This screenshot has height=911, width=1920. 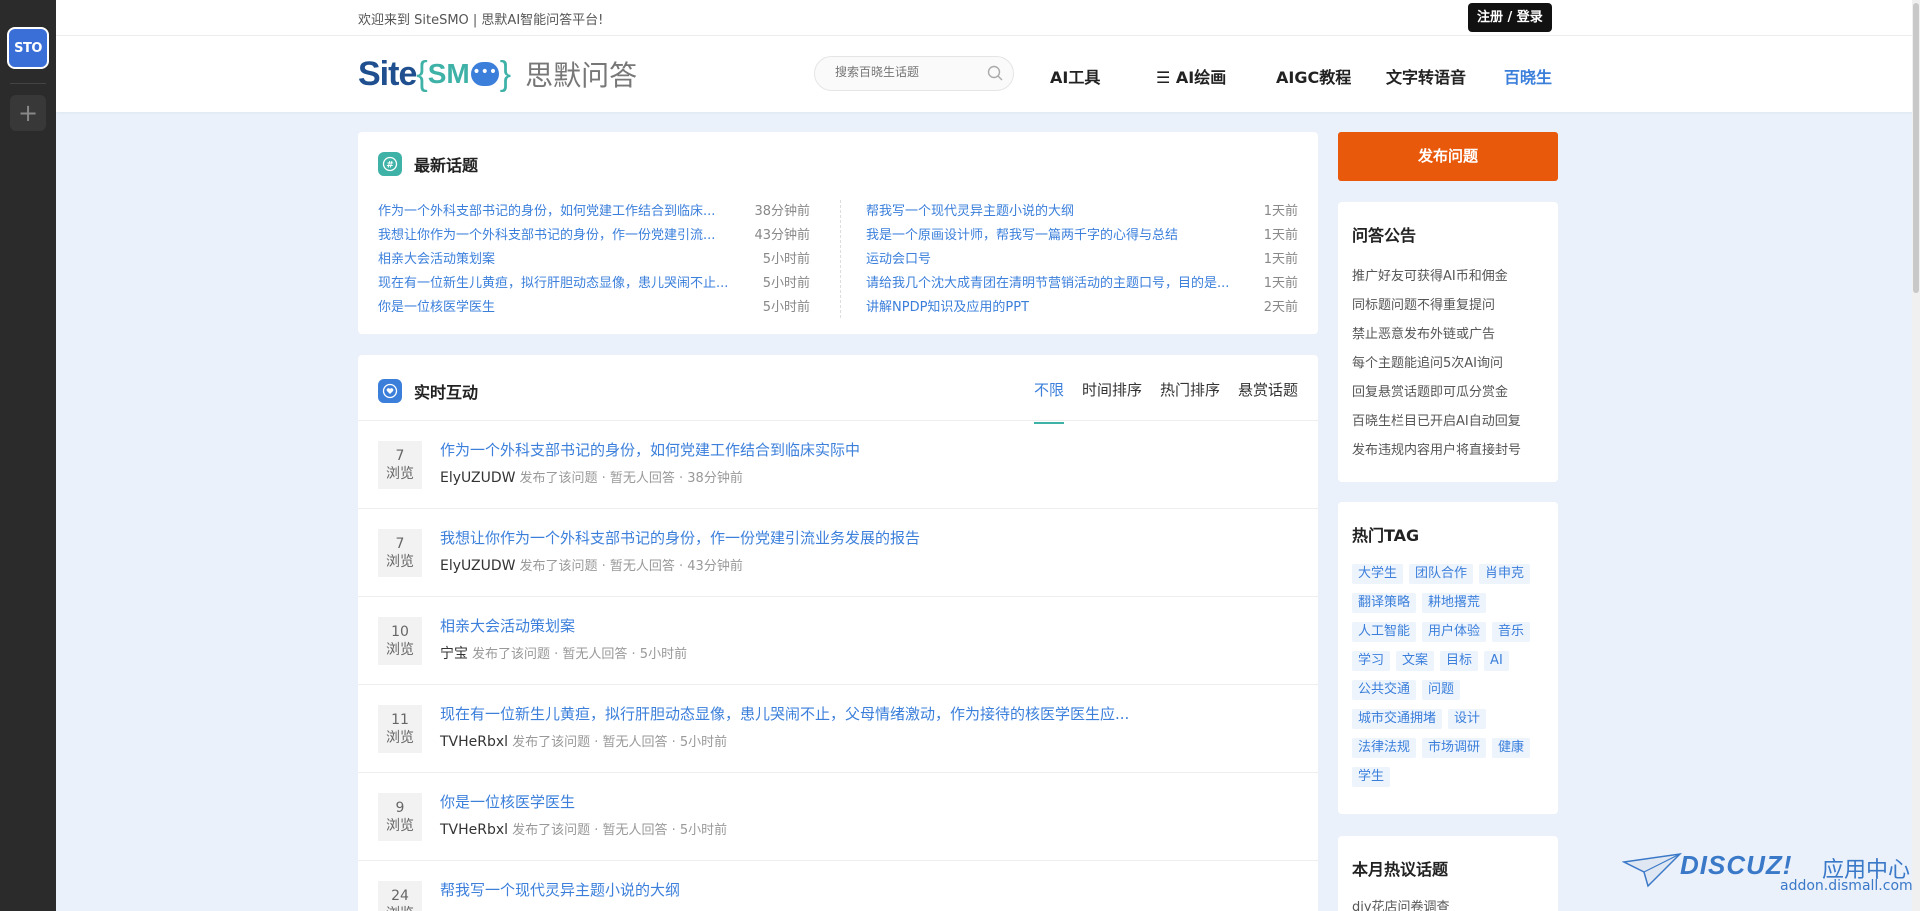 I want to click on tag-item: 耕地撂荒, so click(x=1454, y=603).